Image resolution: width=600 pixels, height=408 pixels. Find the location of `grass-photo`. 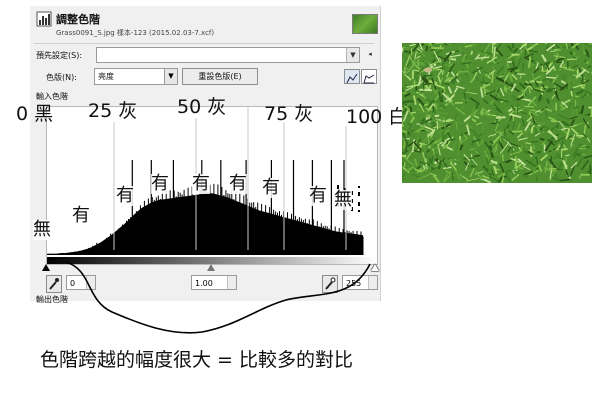

grass-photo is located at coordinates (497, 113).